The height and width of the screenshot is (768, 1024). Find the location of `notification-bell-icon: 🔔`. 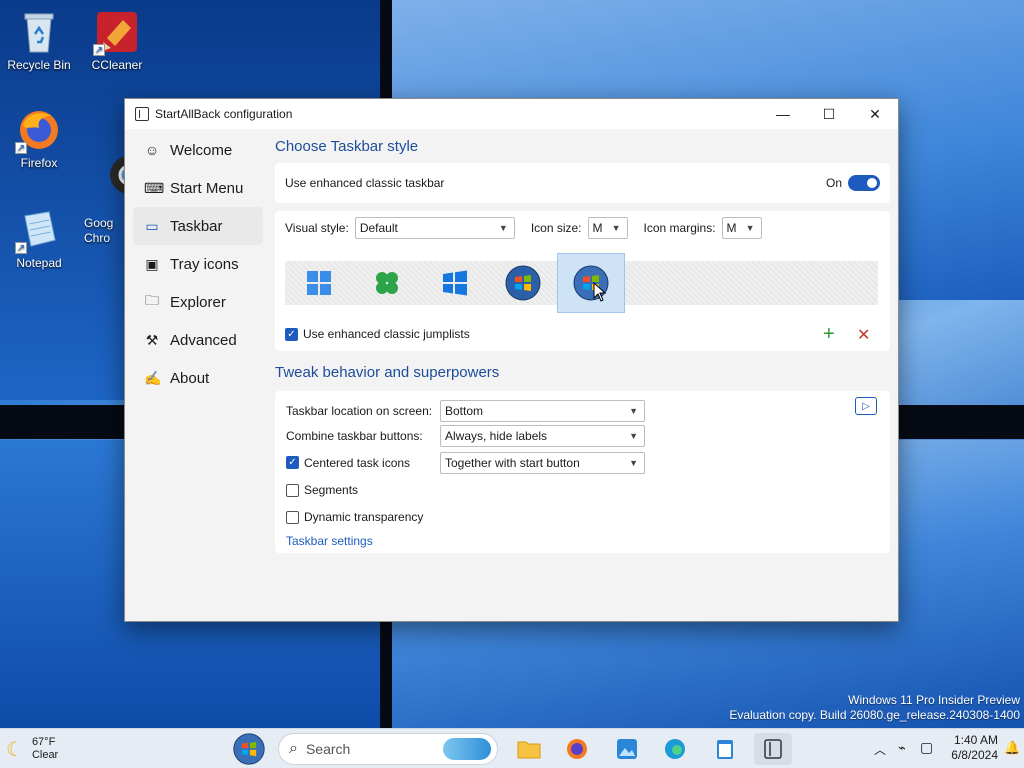

notification-bell-icon: 🔔 is located at coordinates (1012, 748).